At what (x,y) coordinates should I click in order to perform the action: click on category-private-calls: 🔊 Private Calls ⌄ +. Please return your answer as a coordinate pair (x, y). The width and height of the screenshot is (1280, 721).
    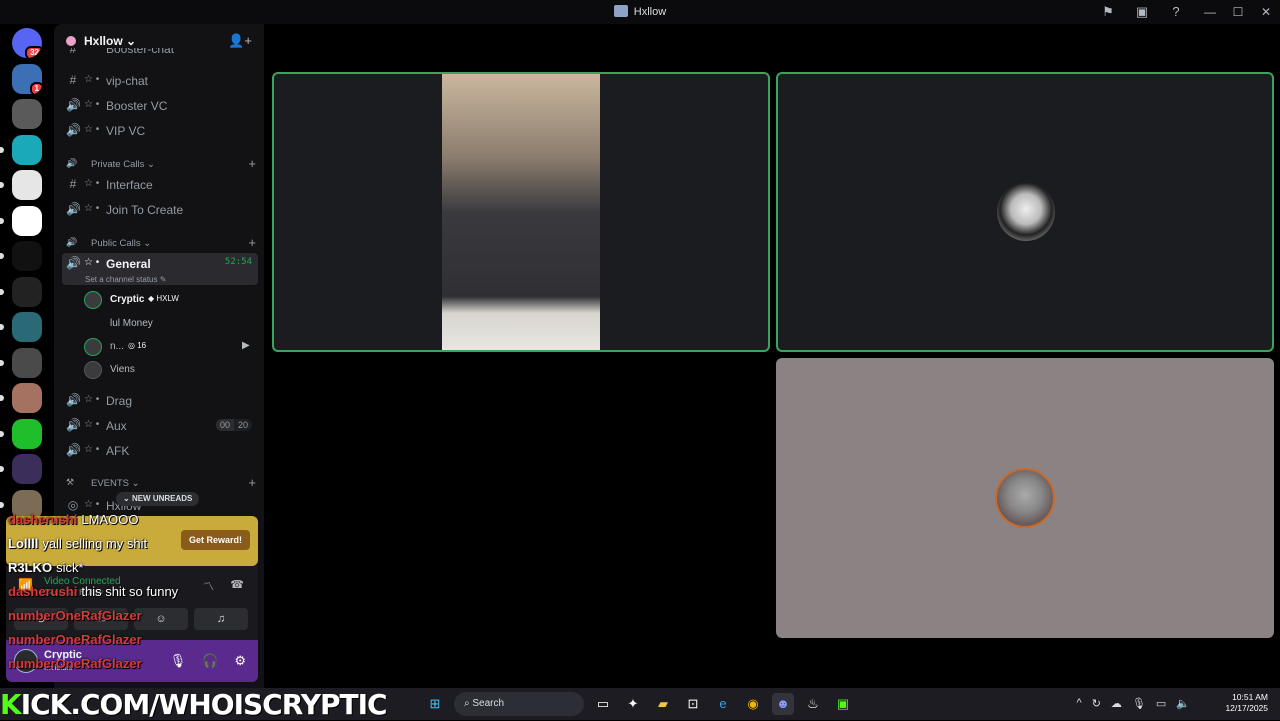
    Looking at the image, I should click on (161, 164).